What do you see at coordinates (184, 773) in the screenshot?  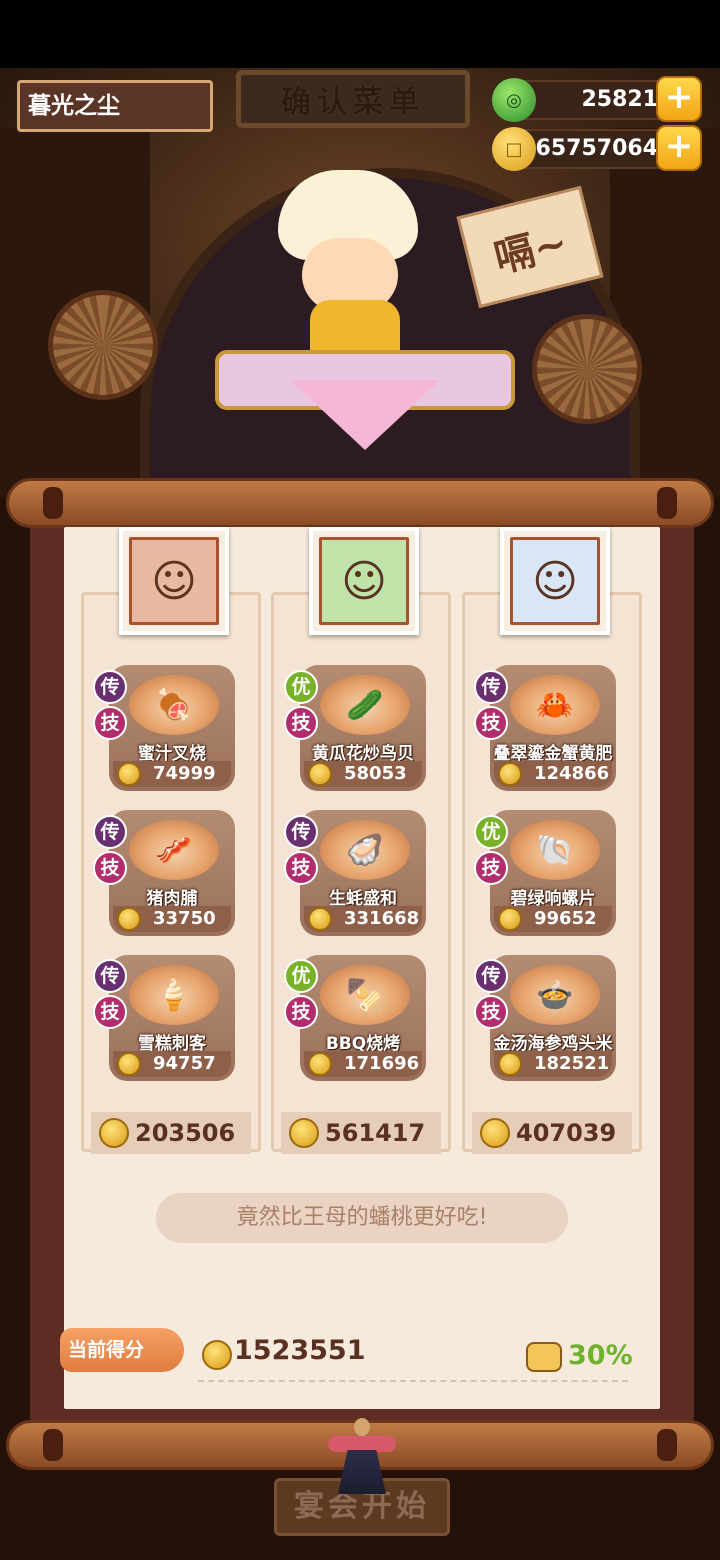 I see `dish-price-value: 74999` at bounding box center [184, 773].